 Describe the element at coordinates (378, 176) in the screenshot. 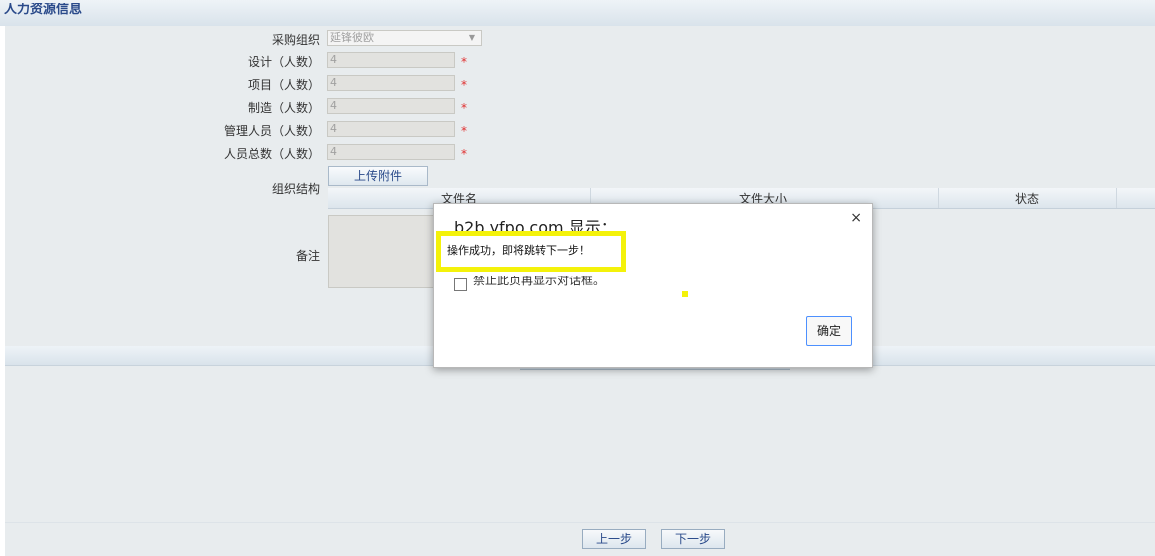

I see `upload-attachment-button: 上传附件` at that location.